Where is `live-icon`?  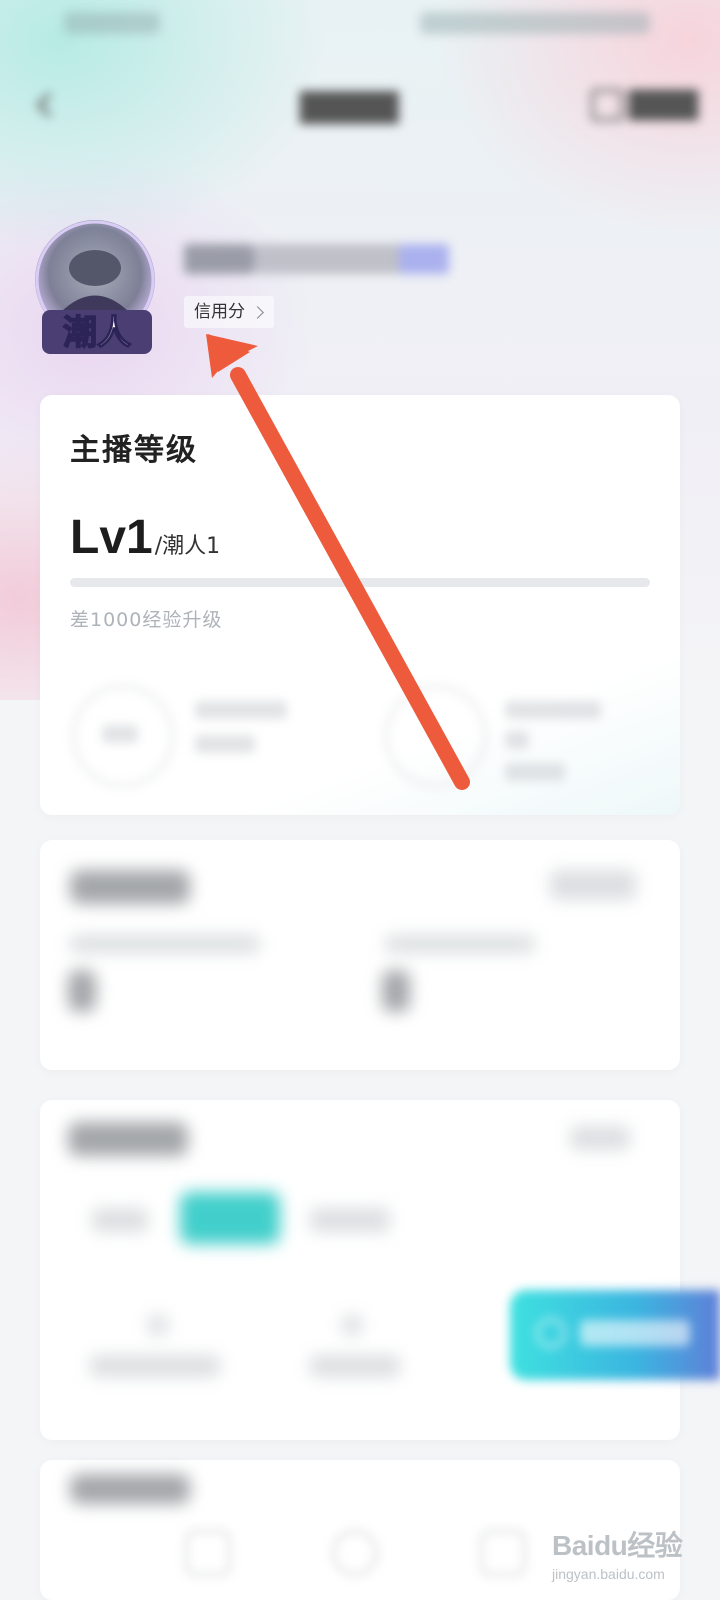
live-icon is located at coordinates (551, 1333).